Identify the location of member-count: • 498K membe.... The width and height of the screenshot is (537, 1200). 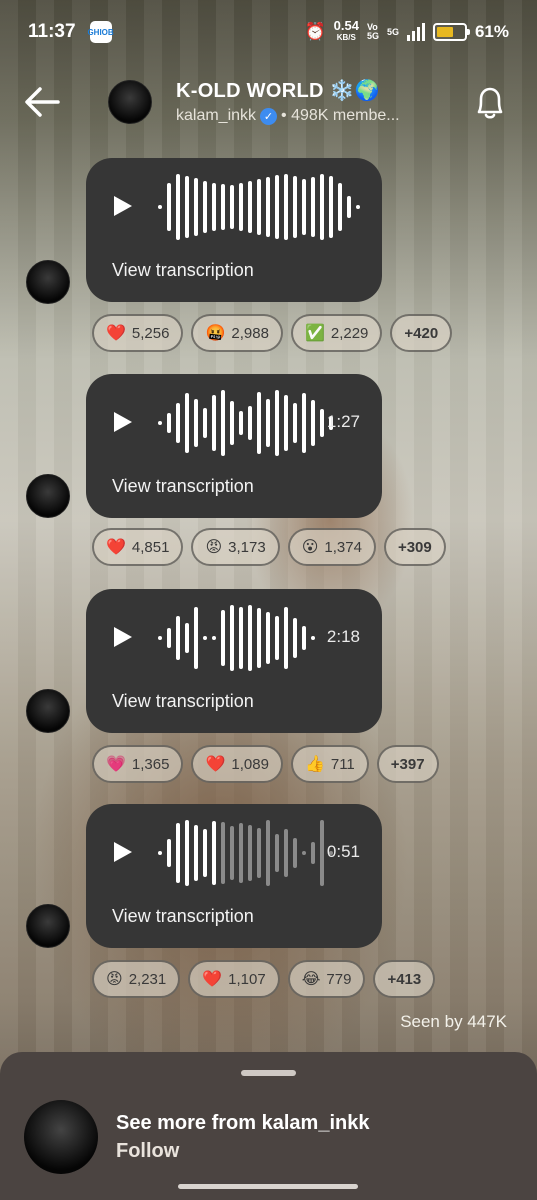
(340, 115).